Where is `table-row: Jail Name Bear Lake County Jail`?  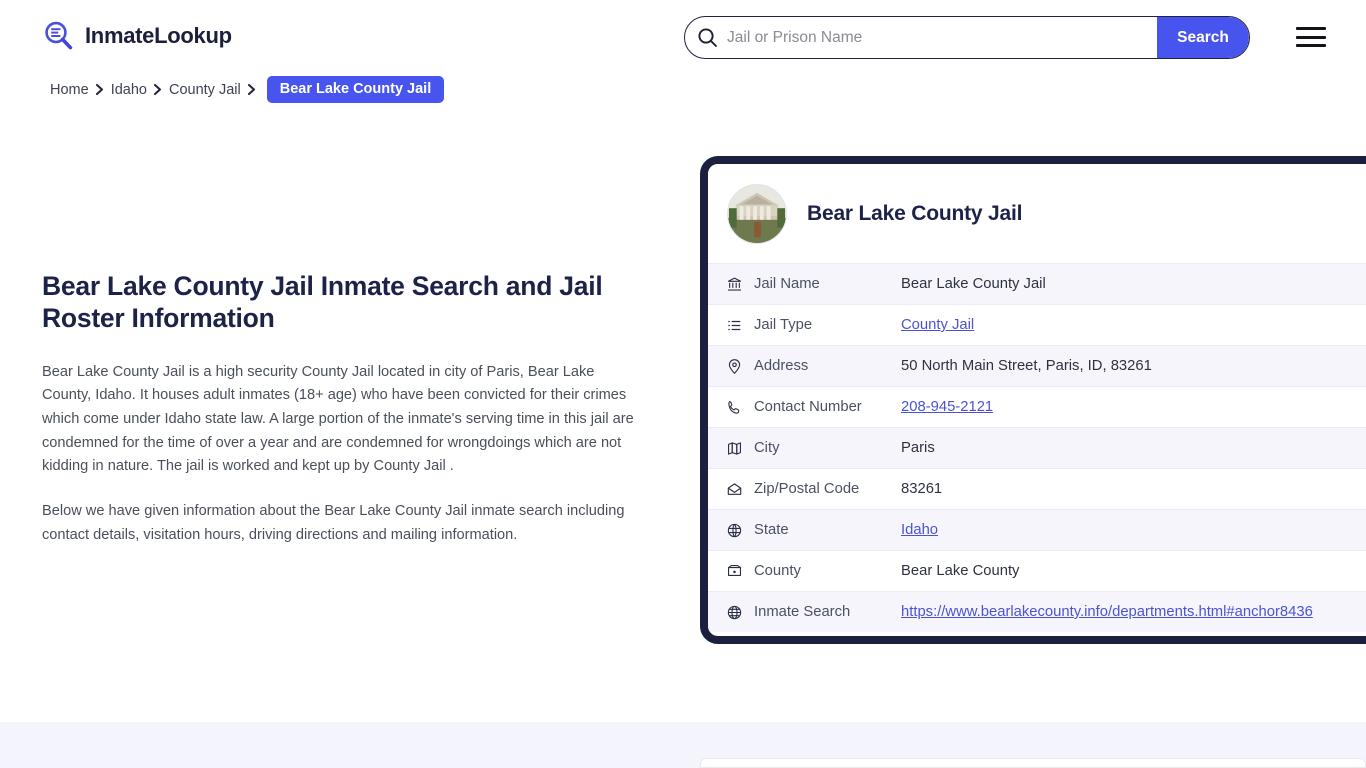
table-row: Jail Name Bear Lake County Jail is located at coordinates (1037, 283).